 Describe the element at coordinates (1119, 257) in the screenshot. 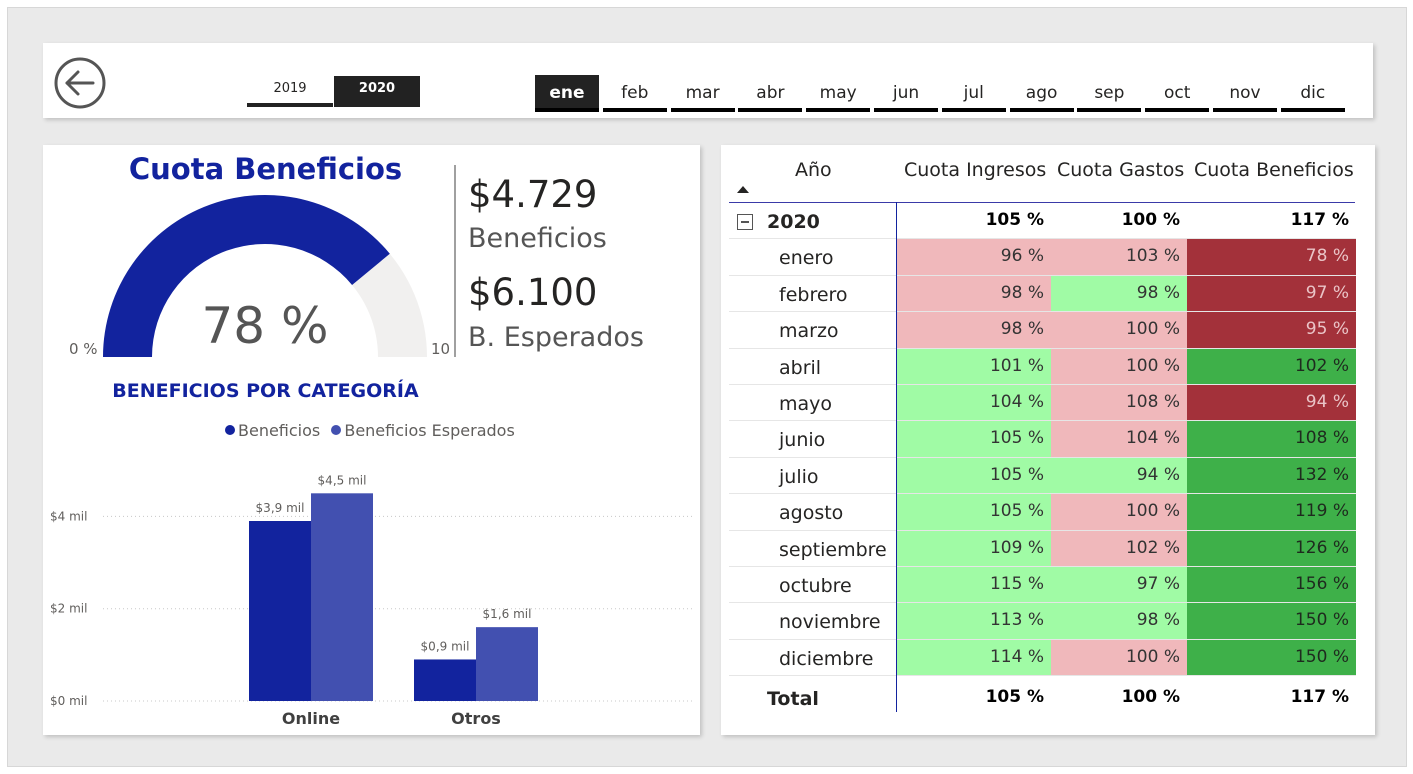

I see `cuota-gastos-cell: 103 %` at that location.